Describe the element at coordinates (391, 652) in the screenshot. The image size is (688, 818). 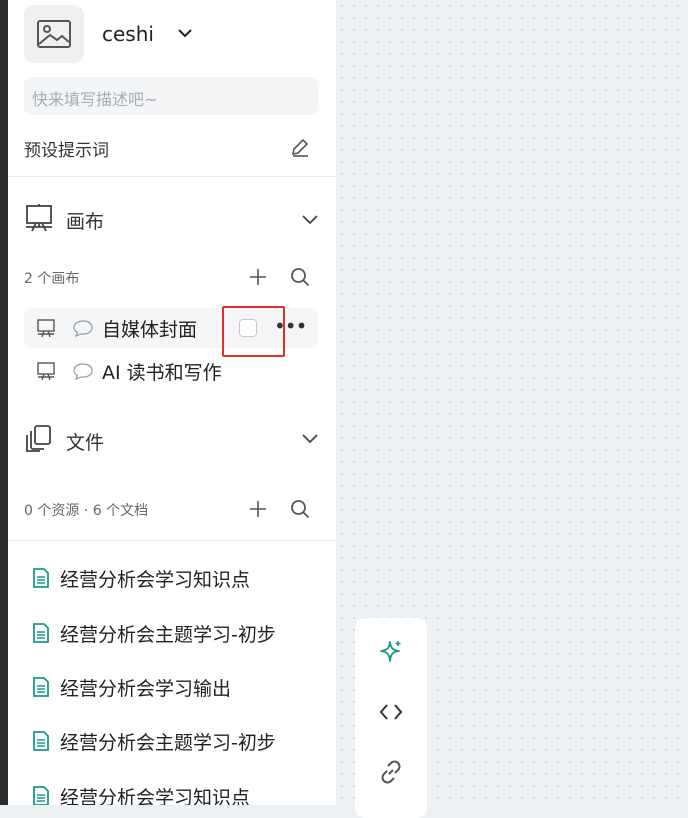
I see `sparkle-icon` at that location.